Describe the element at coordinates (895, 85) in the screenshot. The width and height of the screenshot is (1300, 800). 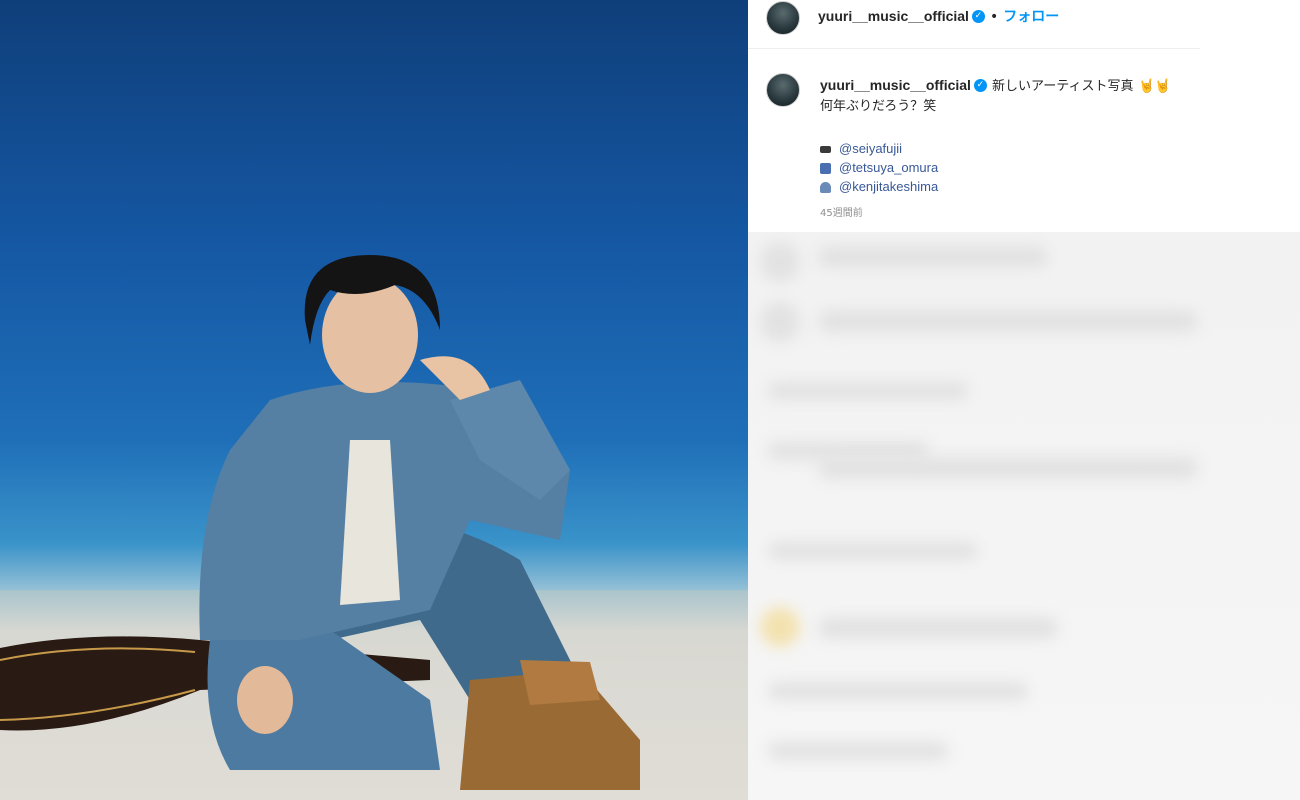
I see `caption-username: yuuri__music__official` at that location.